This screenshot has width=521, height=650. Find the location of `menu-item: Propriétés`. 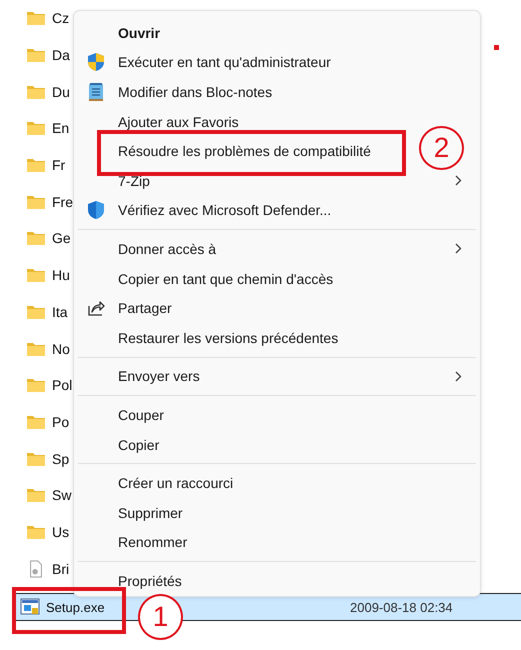

menu-item: Propriétés is located at coordinates (150, 580).